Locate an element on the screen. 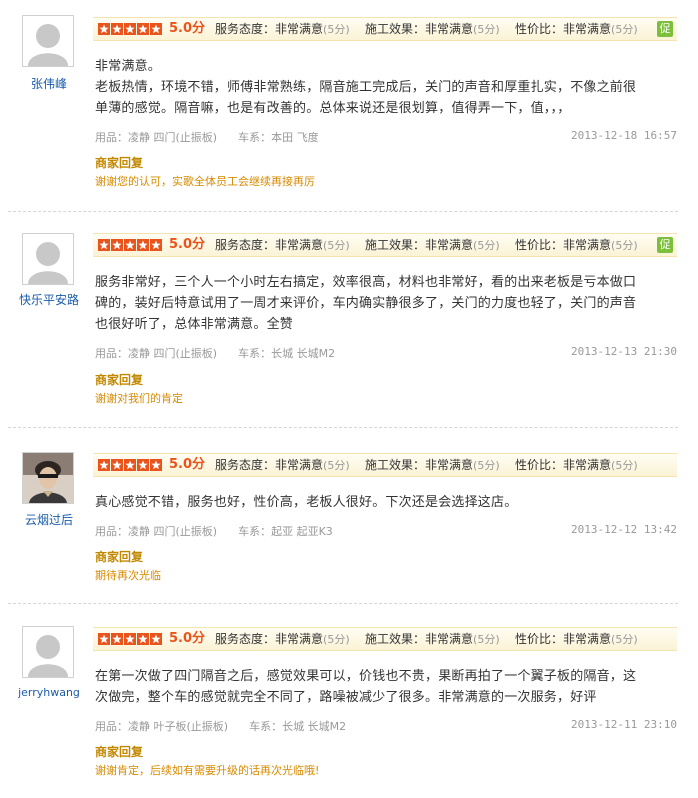 Image resolution: width=698 pixels, height=798 pixels. review-content: 真心感觉不错，服务也好，性价高，老板人很好。下次还是会选择这店。 is located at coordinates (386, 502).